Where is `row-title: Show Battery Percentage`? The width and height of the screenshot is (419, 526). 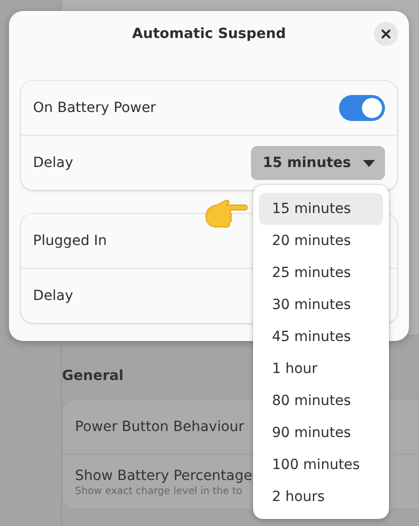 row-title: Show Battery Percentage is located at coordinates (163, 476).